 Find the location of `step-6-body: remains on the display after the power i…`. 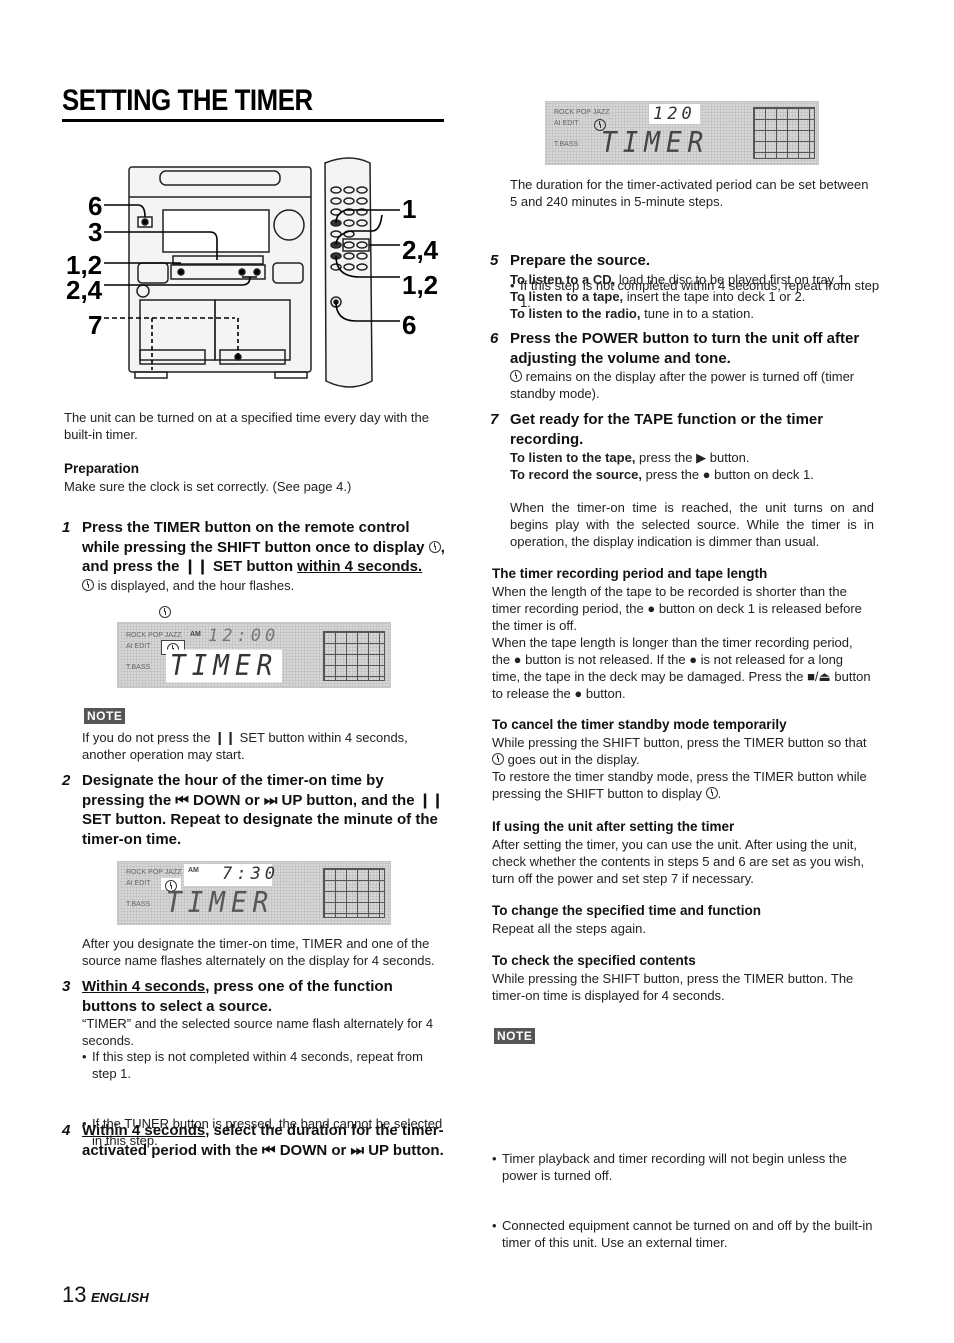

step-6-body: remains on the display after the power i… is located at coordinates (682, 385).